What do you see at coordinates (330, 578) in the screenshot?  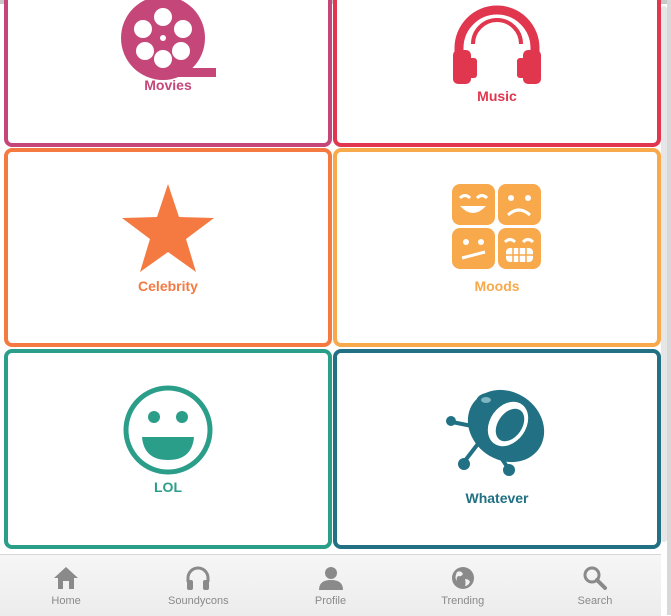 I see `user-icon` at bounding box center [330, 578].